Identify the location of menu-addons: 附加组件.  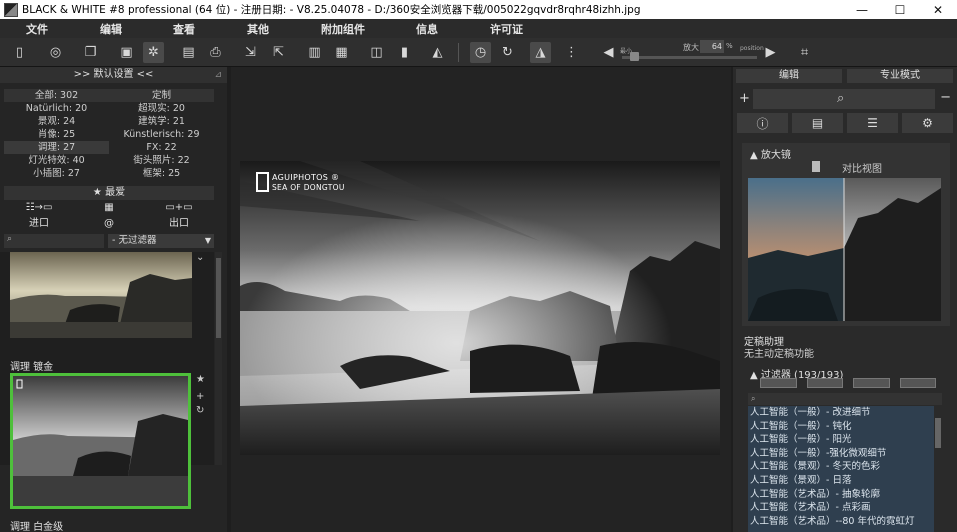
(343, 29).